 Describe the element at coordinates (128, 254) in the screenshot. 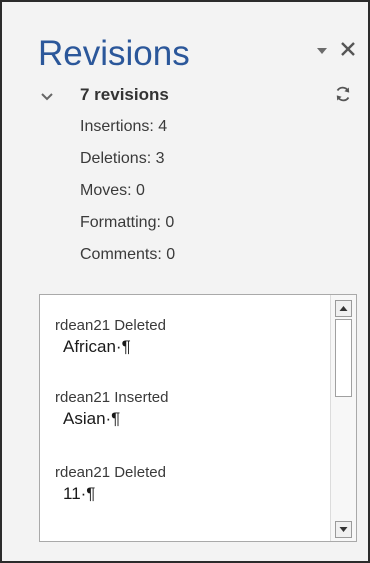

I see `comments-count: Comments: 0` at that location.